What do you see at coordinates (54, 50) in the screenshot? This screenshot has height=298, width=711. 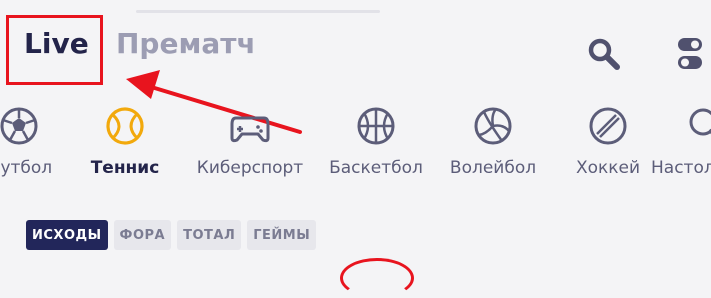 I see `annotation-highlight-box` at bounding box center [54, 50].